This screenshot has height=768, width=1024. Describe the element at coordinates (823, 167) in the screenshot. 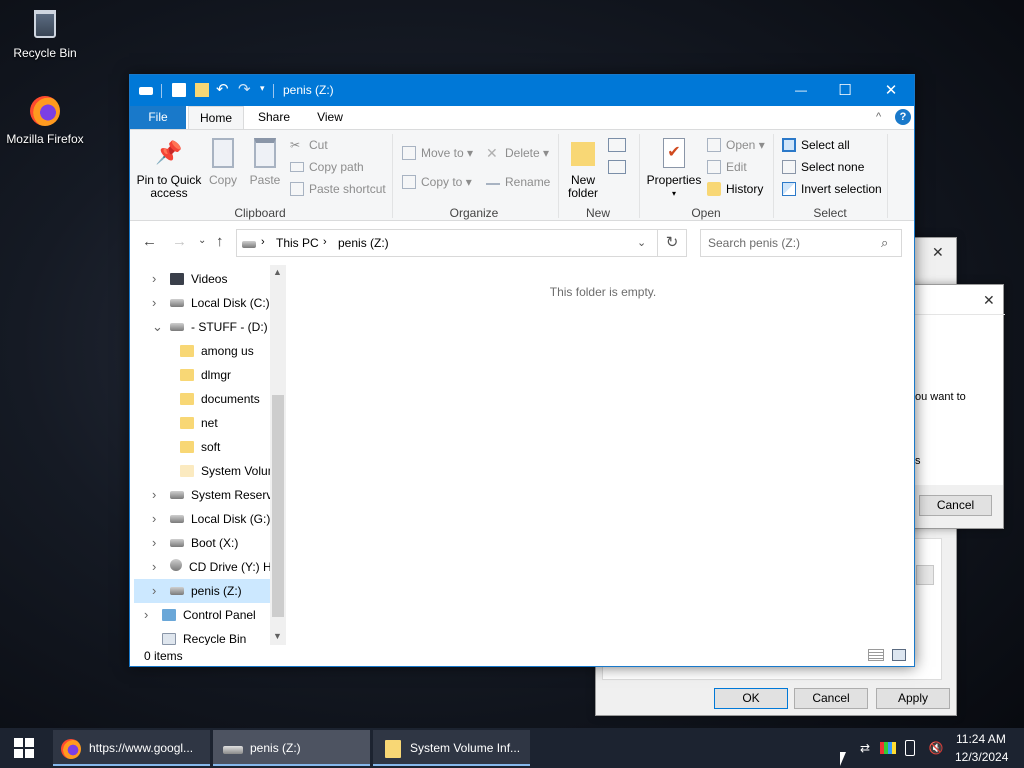

I see `select-none-button: Select none` at that location.